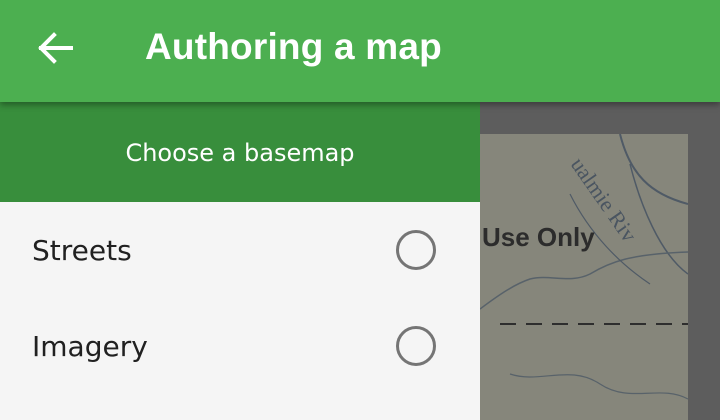 The image size is (720, 420). I want to click on basemap-option-label: Streets, so click(82, 250).